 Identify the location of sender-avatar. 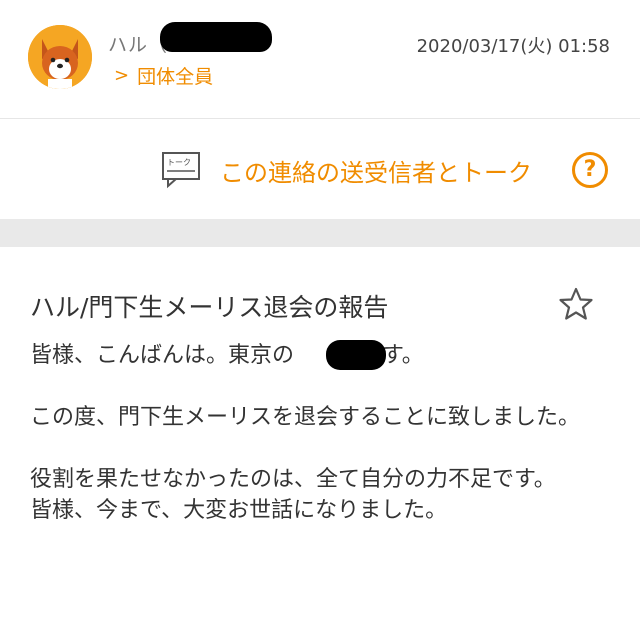
(60, 57).